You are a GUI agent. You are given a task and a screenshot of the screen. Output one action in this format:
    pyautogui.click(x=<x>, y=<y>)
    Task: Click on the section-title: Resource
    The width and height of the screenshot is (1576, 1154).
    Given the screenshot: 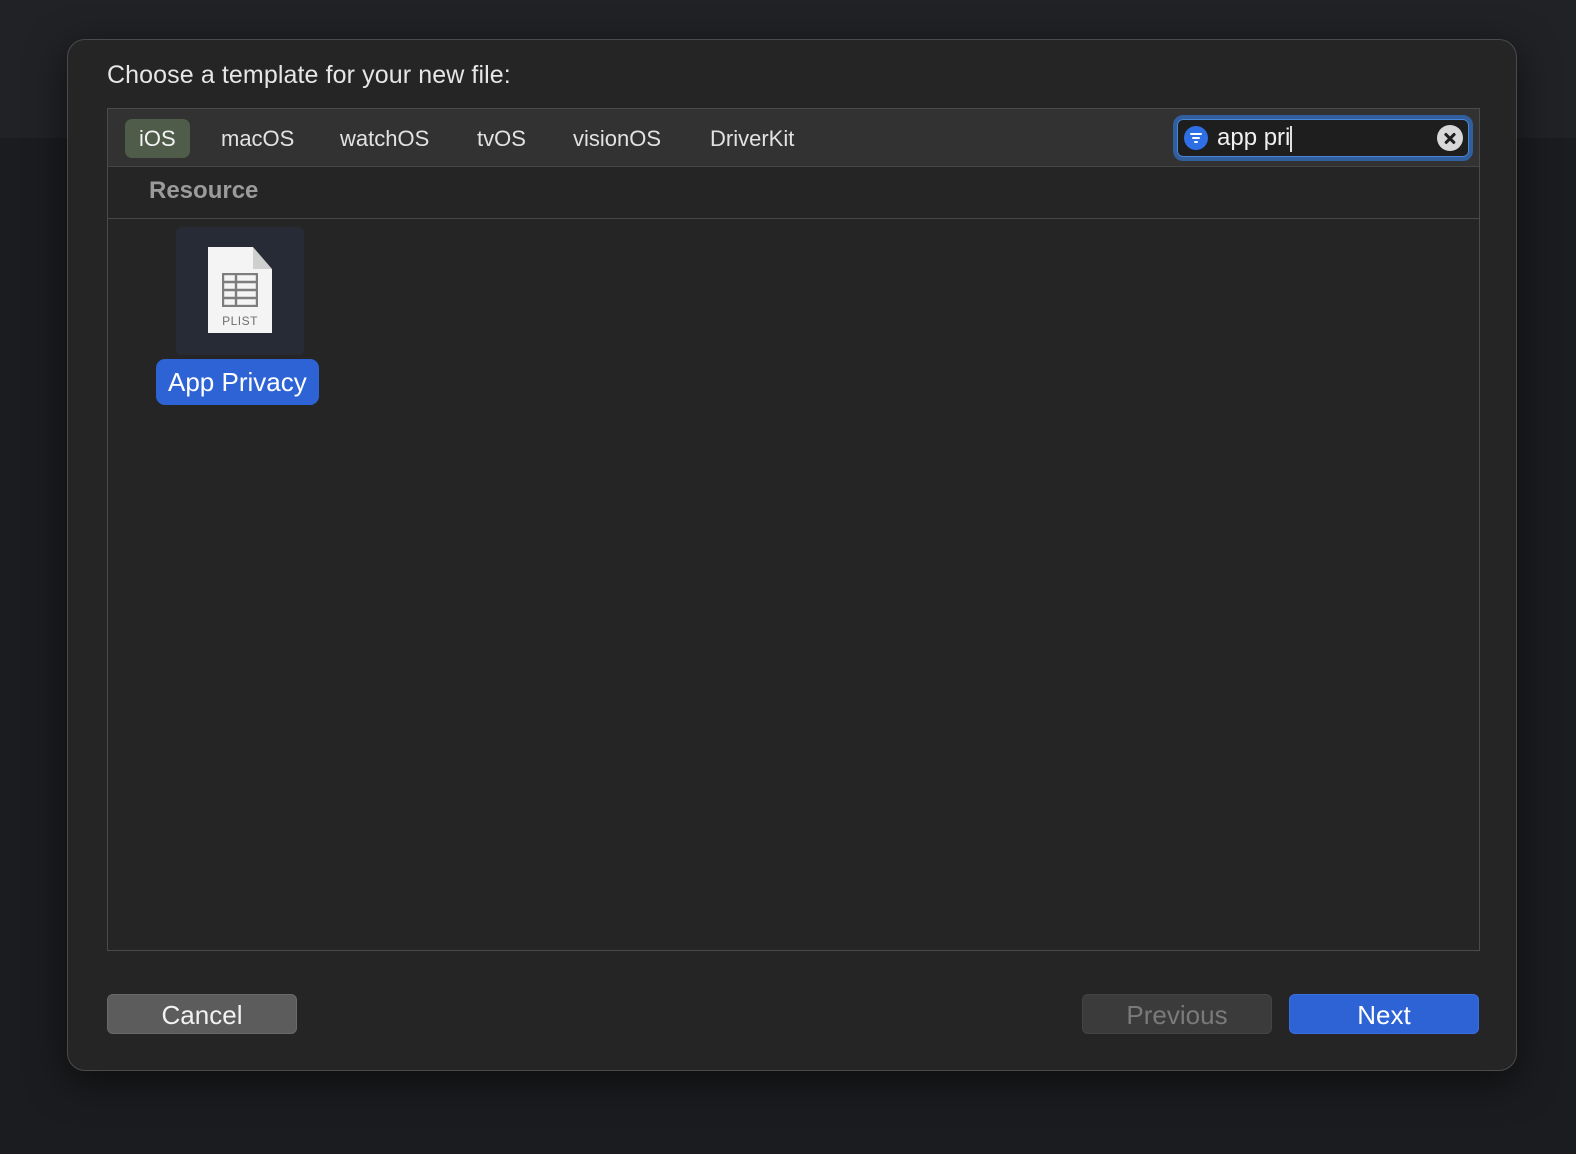 What is the action you would take?
    pyautogui.click(x=204, y=190)
    